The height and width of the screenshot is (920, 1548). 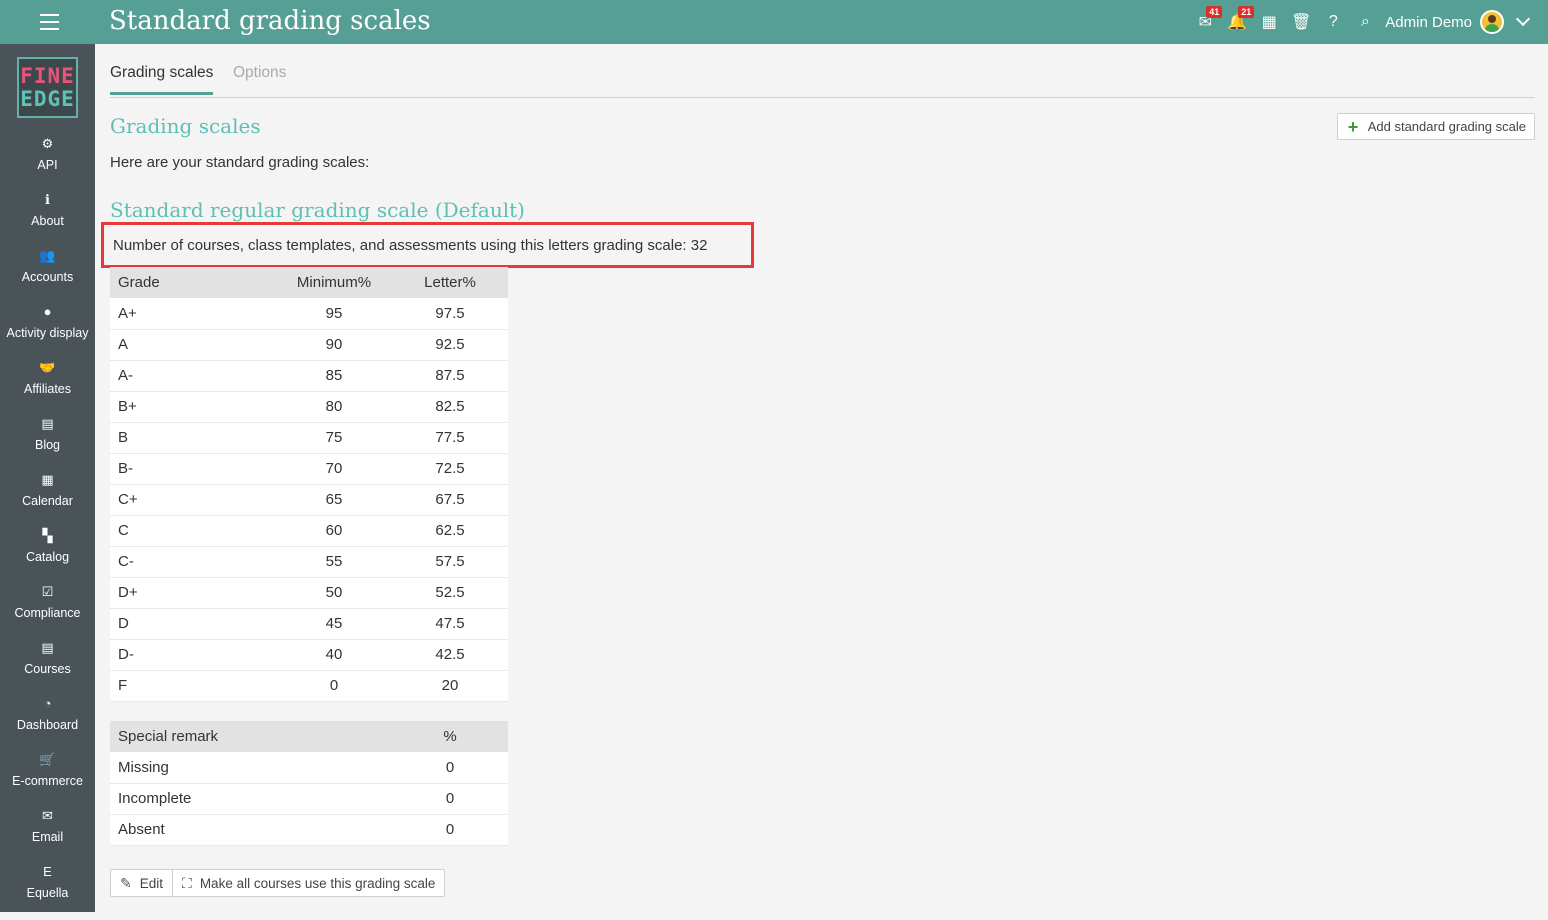 What do you see at coordinates (1269, 22) in the screenshot?
I see `calendar-icon: ▦` at bounding box center [1269, 22].